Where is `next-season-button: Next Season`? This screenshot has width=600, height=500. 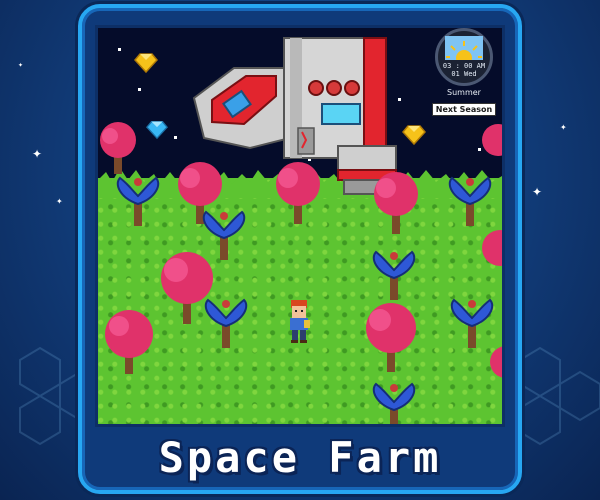
next-season-button: Next Season is located at coordinates (464, 109).